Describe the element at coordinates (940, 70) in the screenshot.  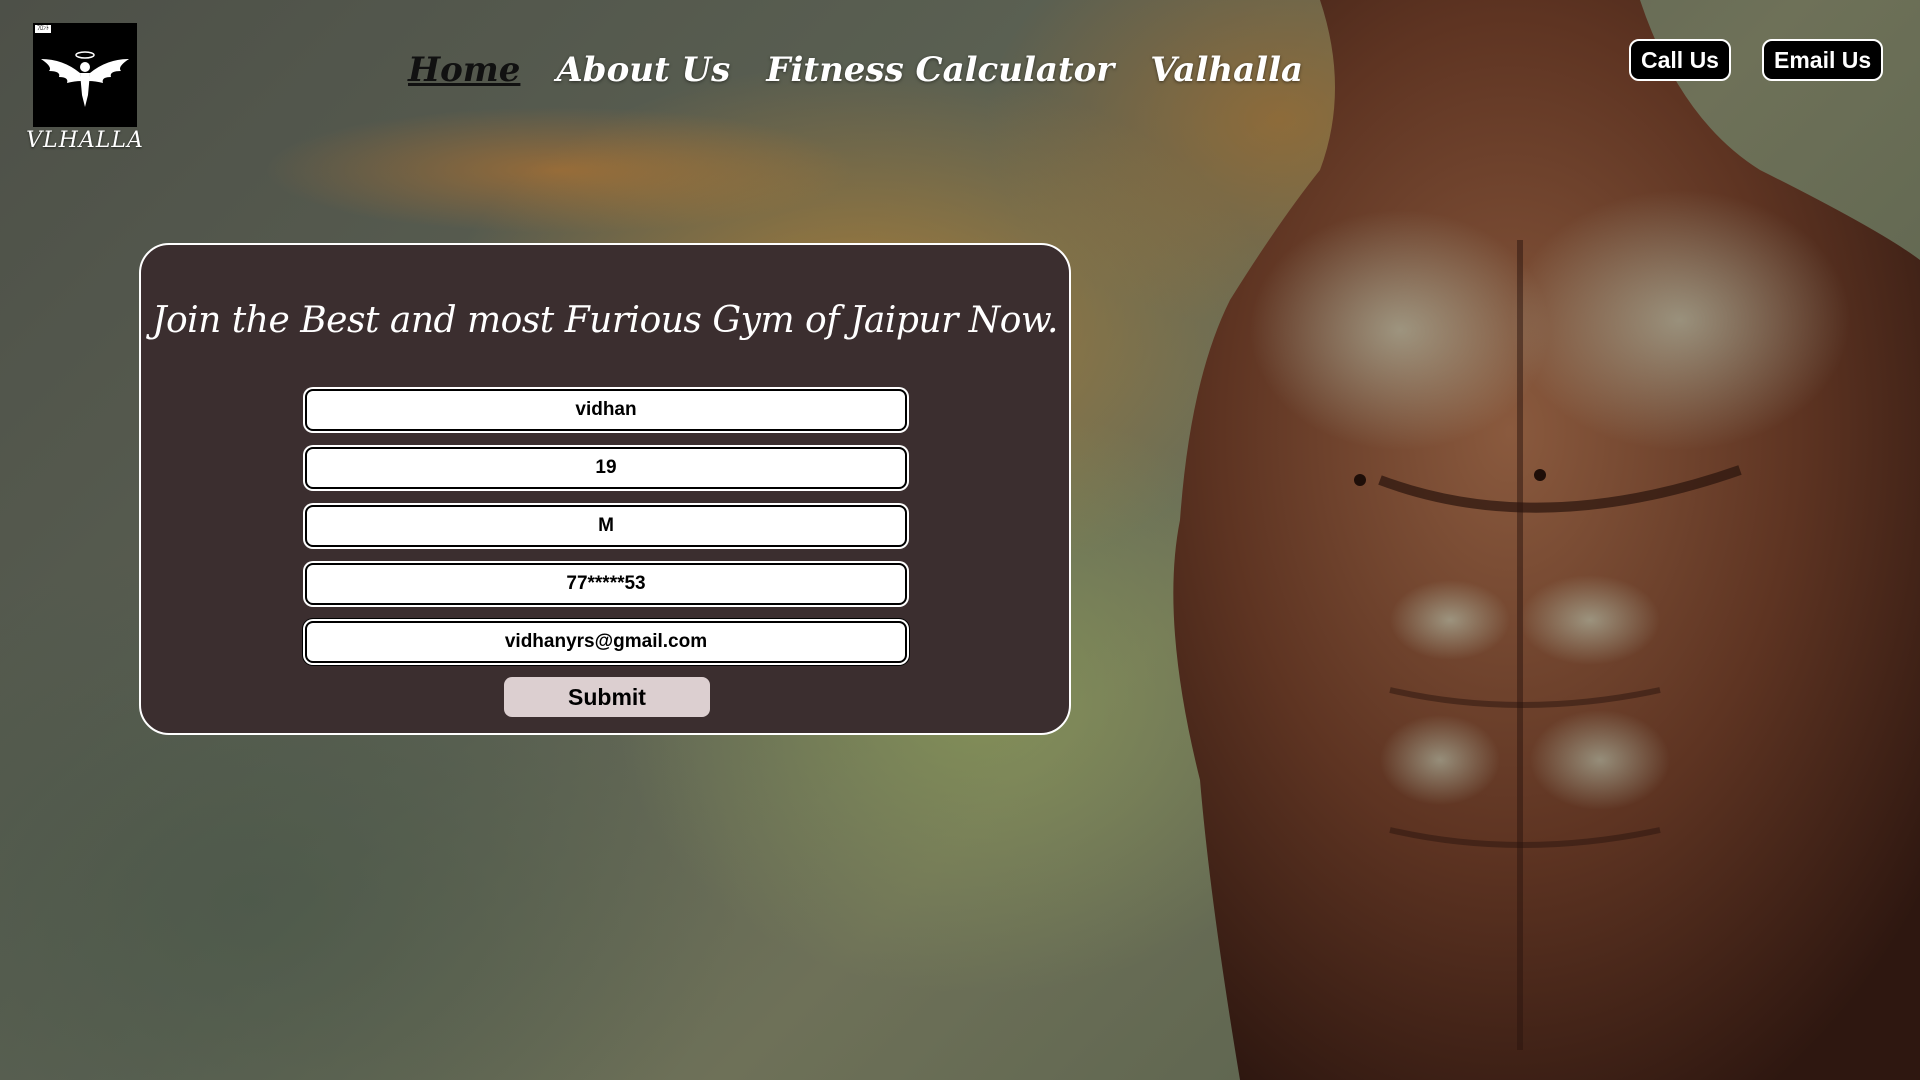
I see `nav-item-fitness-calculator: Fitness Calculator` at that location.